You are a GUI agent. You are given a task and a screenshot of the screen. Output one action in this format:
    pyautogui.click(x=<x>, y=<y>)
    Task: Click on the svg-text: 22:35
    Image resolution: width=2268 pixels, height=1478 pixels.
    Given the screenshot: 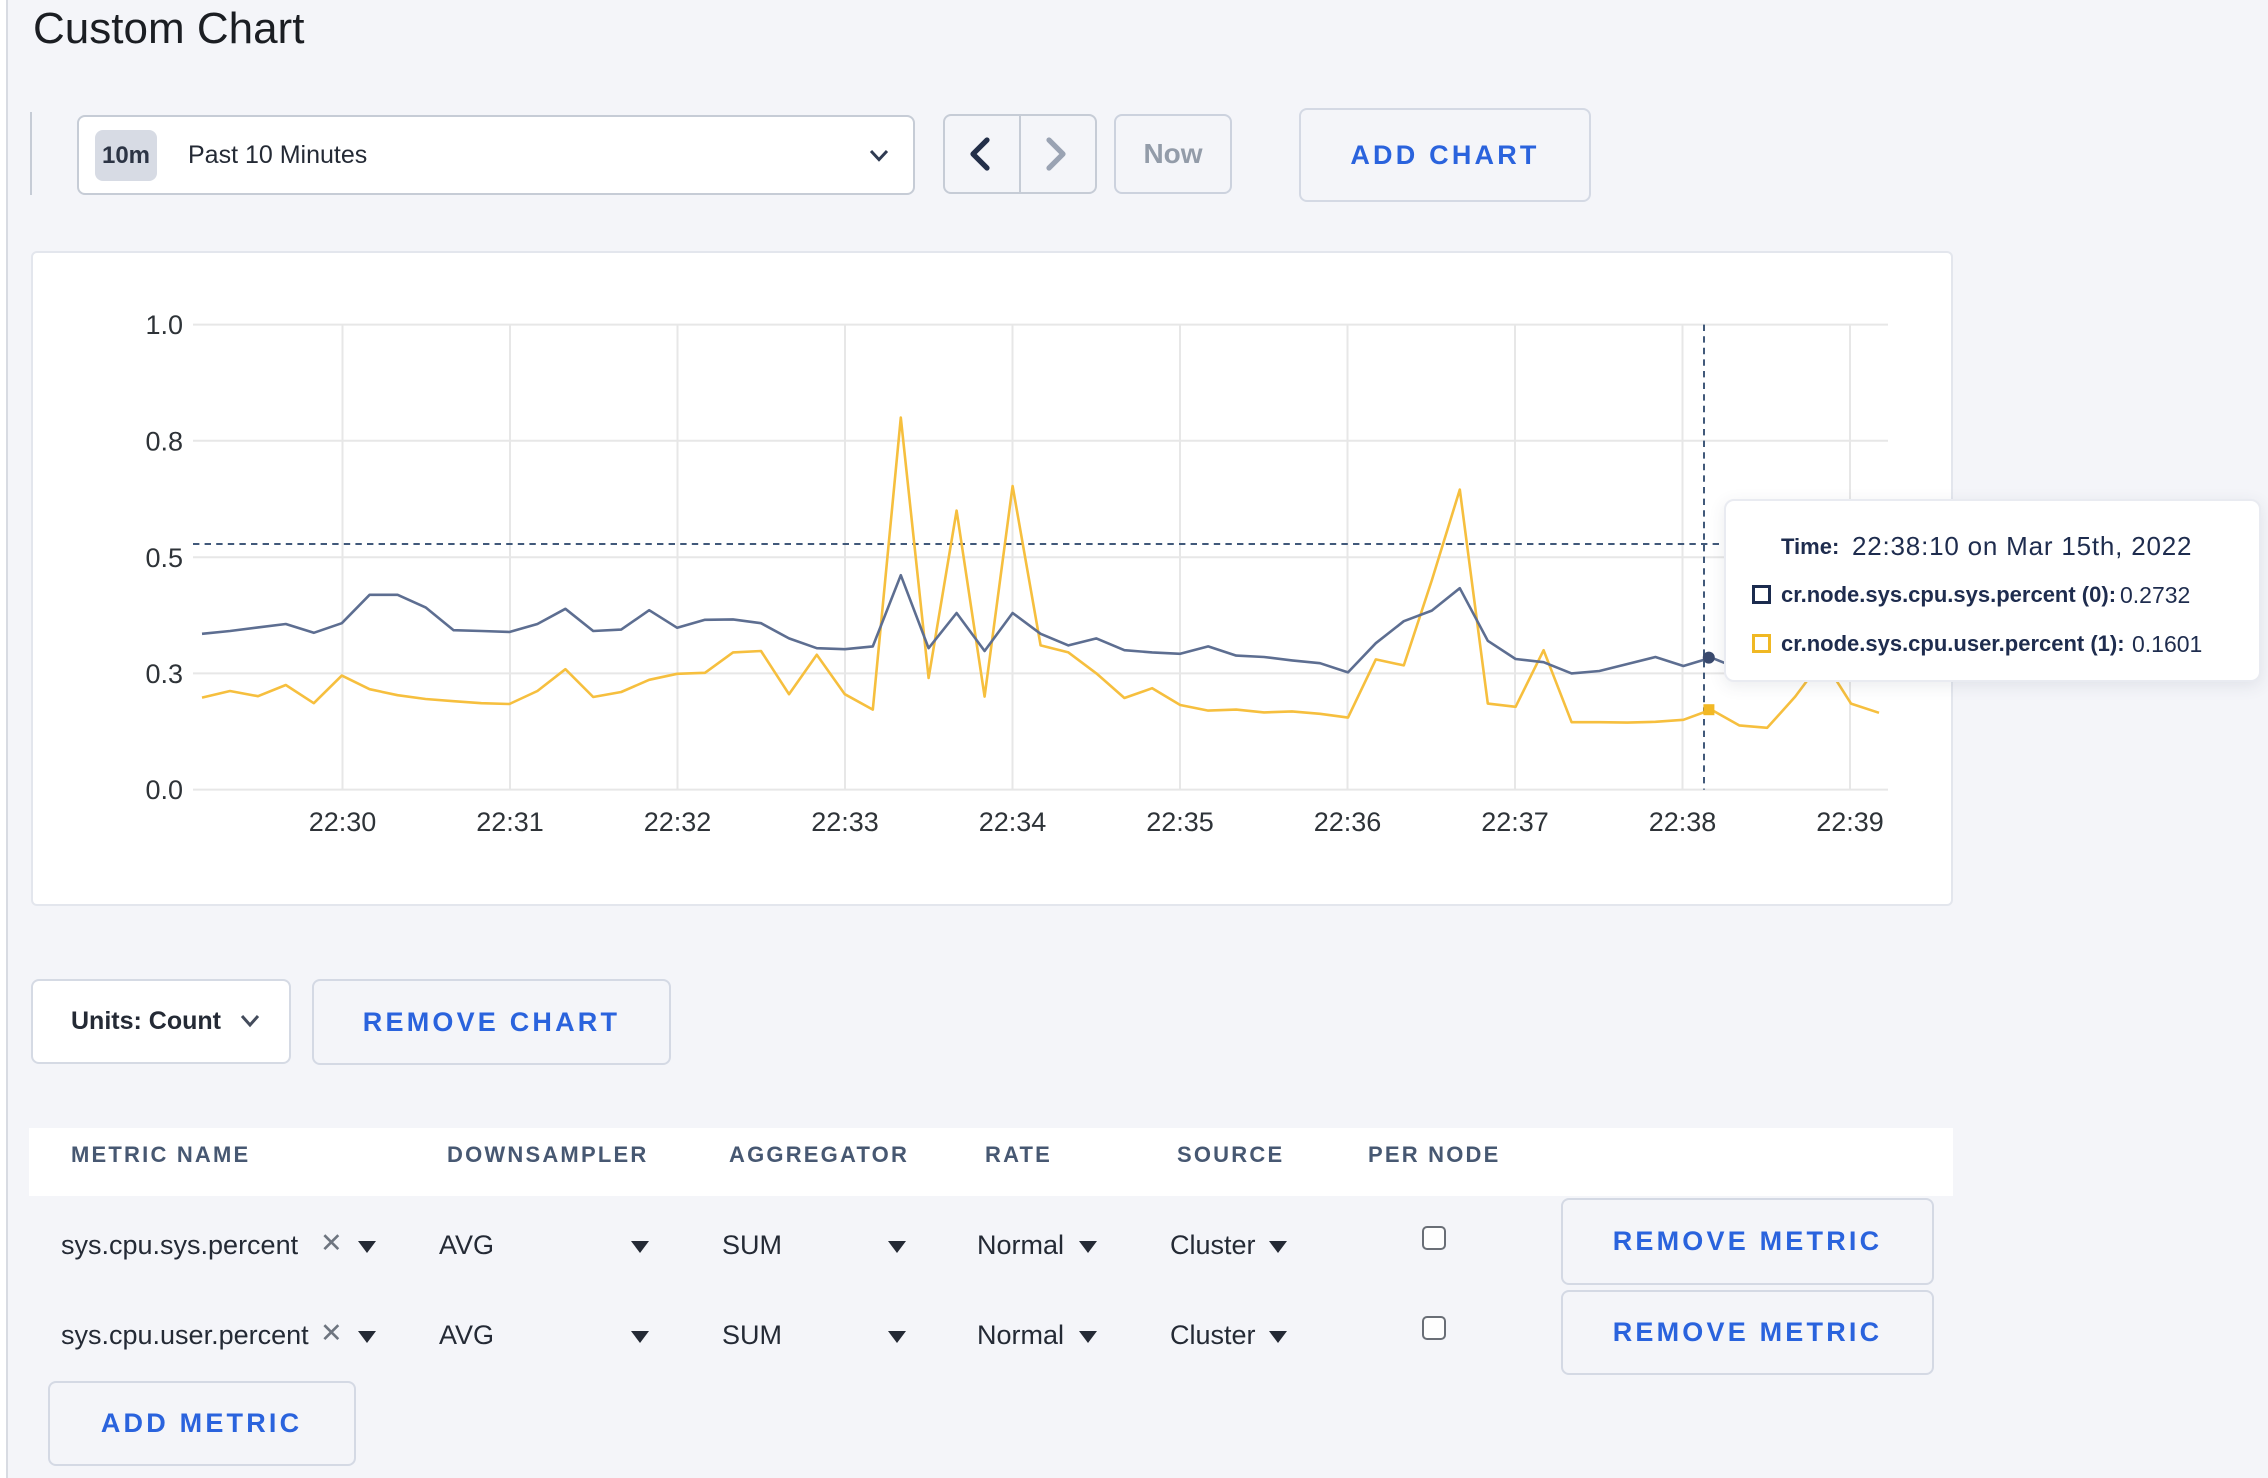 What is the action you would take?
    pyautogui.click(x=1180, y=822)
    